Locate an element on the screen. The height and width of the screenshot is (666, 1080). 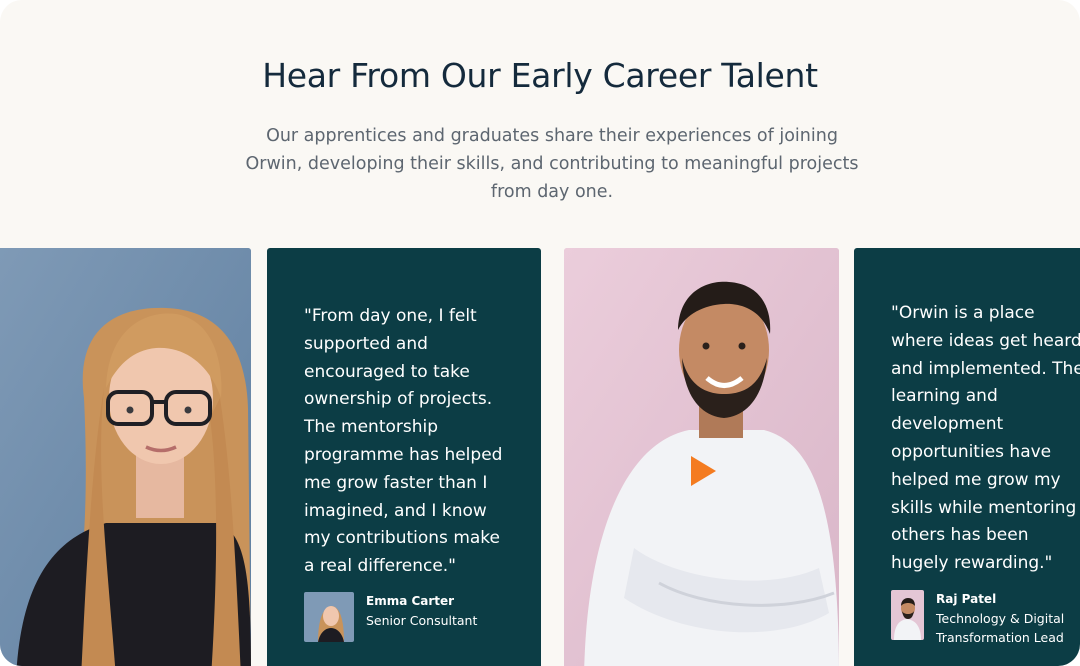
author-name: Raj Patel is located at coordinates (966, 599).